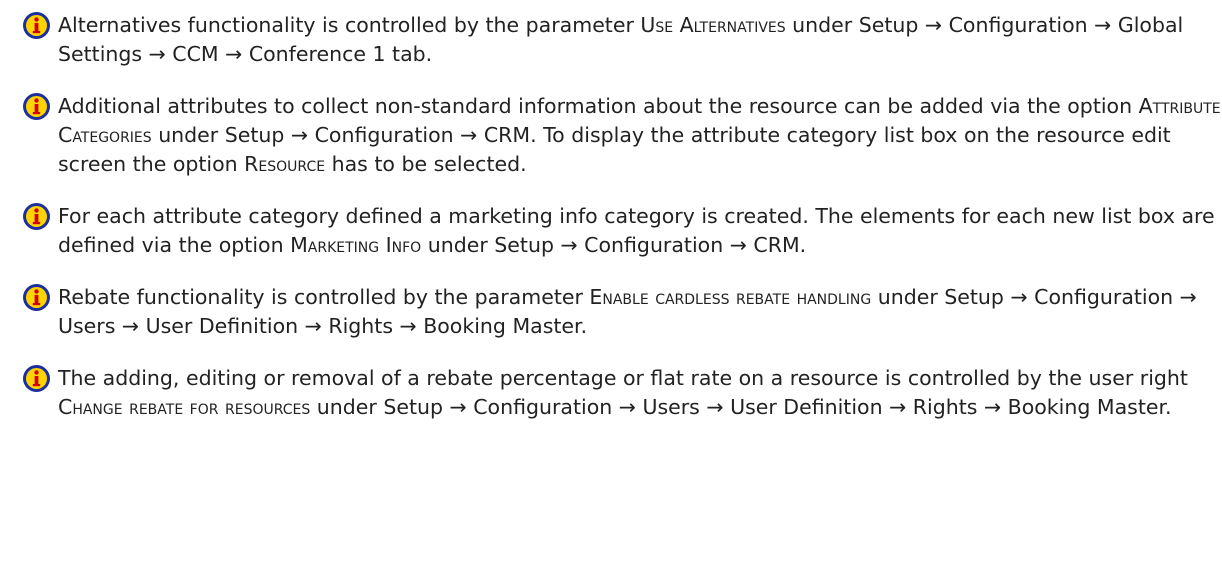 The height and width of the screenshot is (584, 1222). What do you see at coordinates (356, 245) in the screenshot?
I see `option-name: Marketing Info` at bounding box center [356, 245].